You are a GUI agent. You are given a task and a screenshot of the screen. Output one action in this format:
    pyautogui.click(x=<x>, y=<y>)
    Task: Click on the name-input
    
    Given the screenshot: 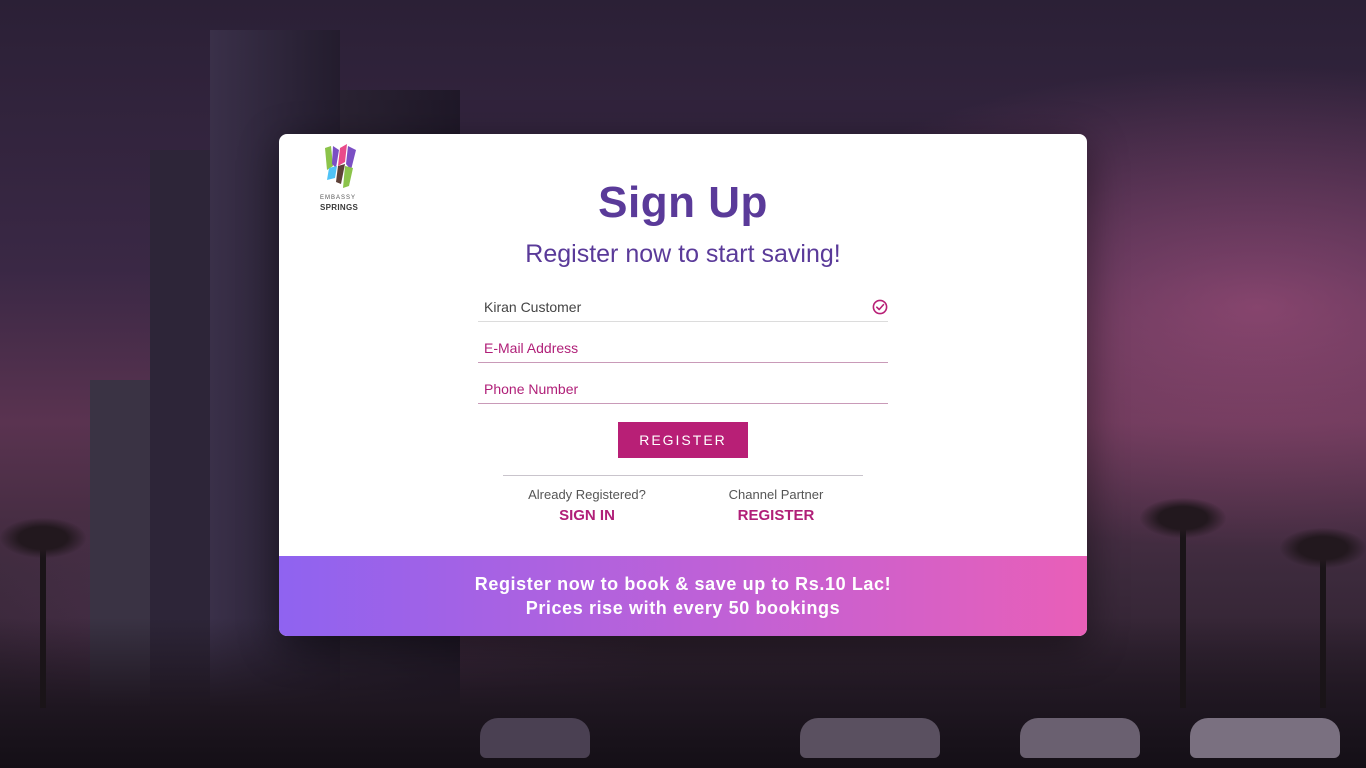 What is the action you would take?
    pyautogui.click(x=683, y=306)
    